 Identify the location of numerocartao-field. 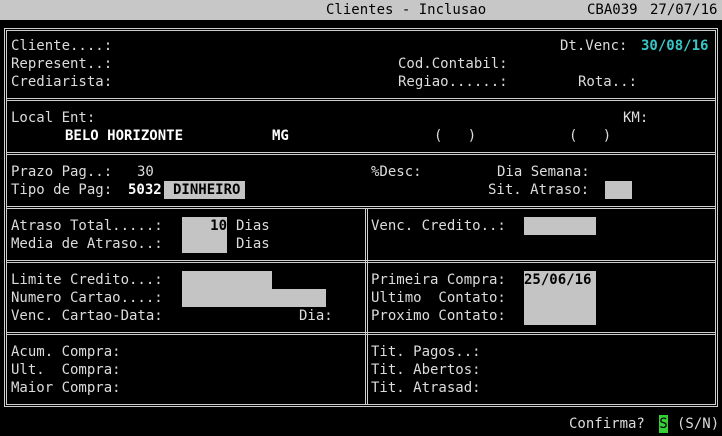
(254, 298).